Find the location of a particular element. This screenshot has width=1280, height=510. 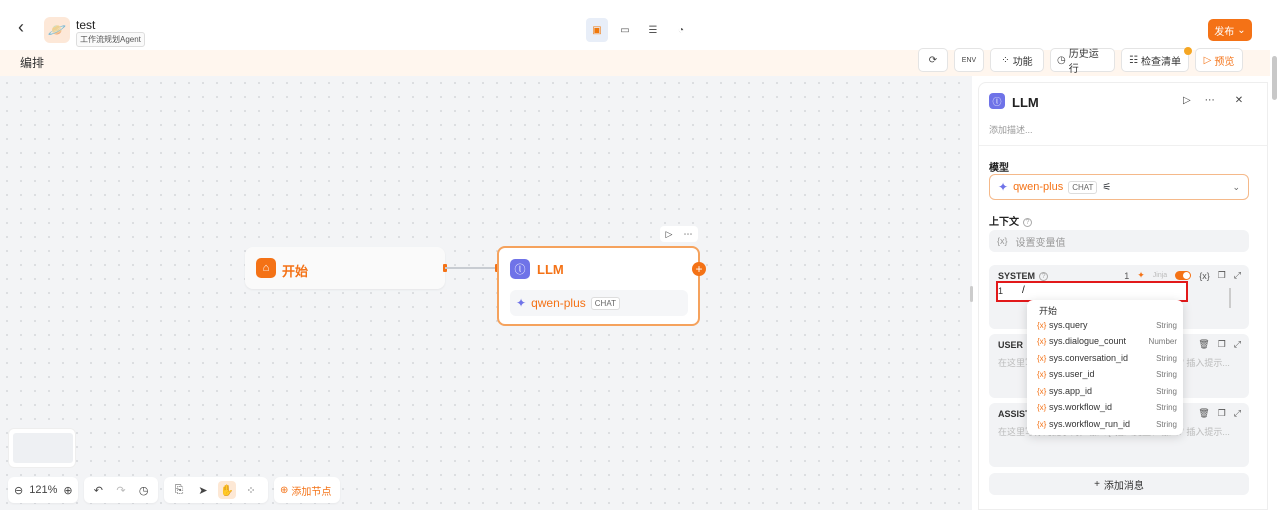

zoom-in-icon: ⊕ is located at coordinates (67, 490).